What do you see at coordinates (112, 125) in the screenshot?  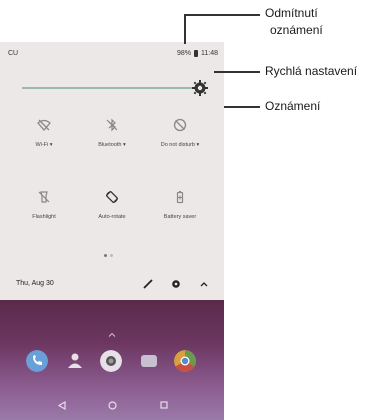 I see `bluetooth-off-icon` at bounding box center [112, 125].